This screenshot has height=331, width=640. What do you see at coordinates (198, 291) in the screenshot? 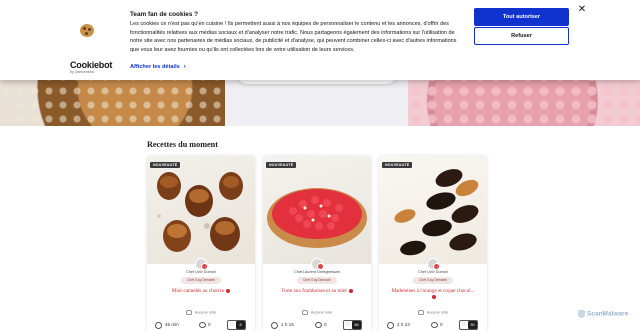
I see `recipe-title-text: Mini-cannelés au chorizo` at bounding box center [198, 291].